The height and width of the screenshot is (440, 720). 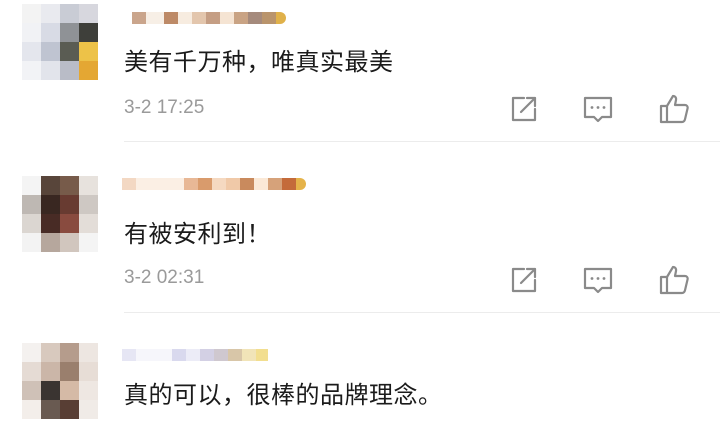 What do you see at coordinates (164, 277) in the screenshot?
I see `comment-time: 3-2 02:31` at bounding box center [164, 277].